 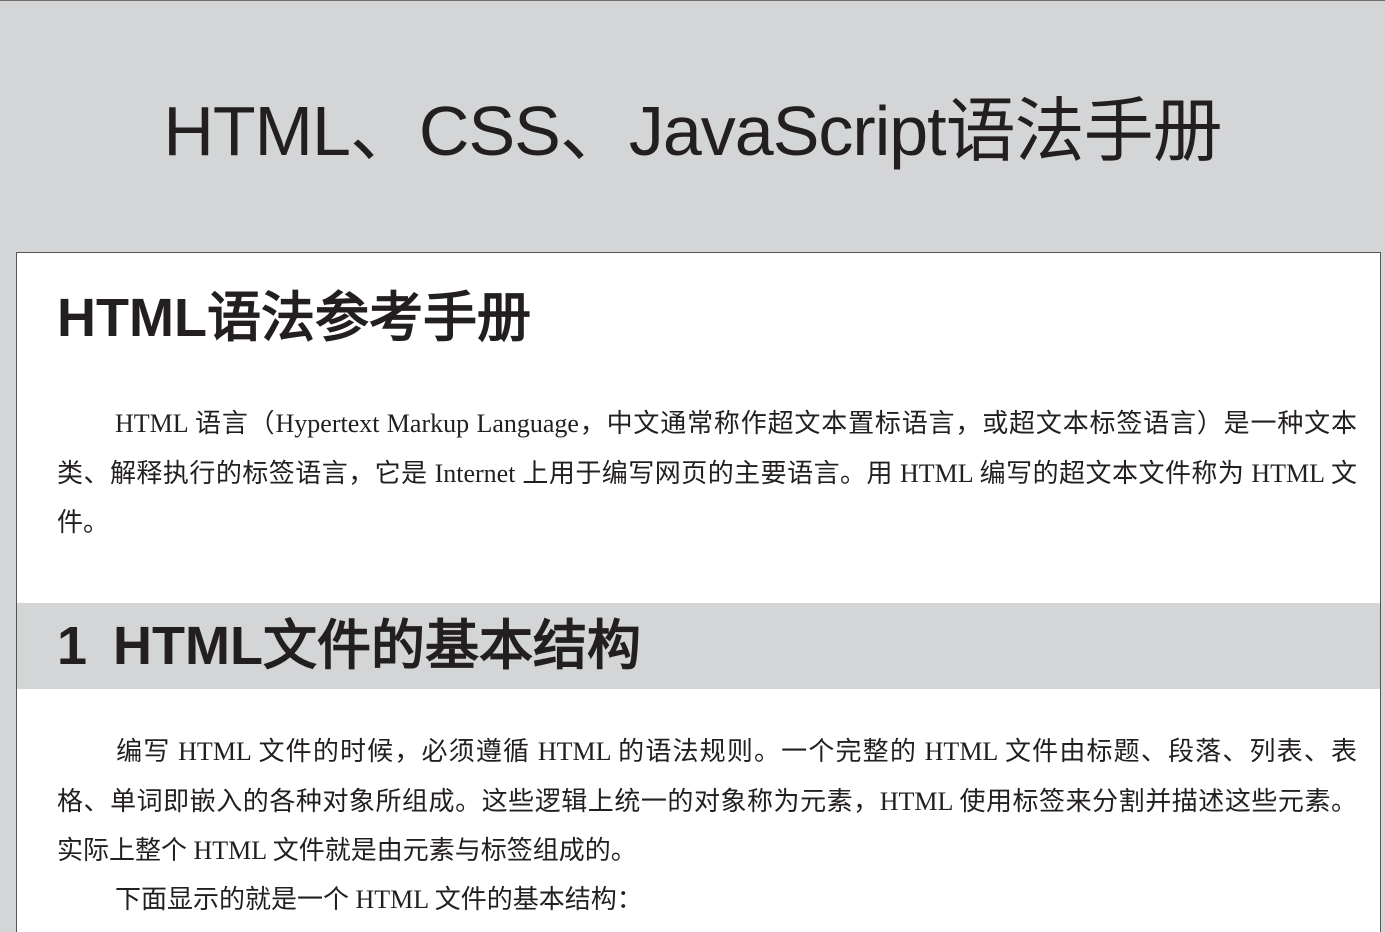 I want to click on chapter-title: HTML文件的基本结构, so click(x=377, y=646).